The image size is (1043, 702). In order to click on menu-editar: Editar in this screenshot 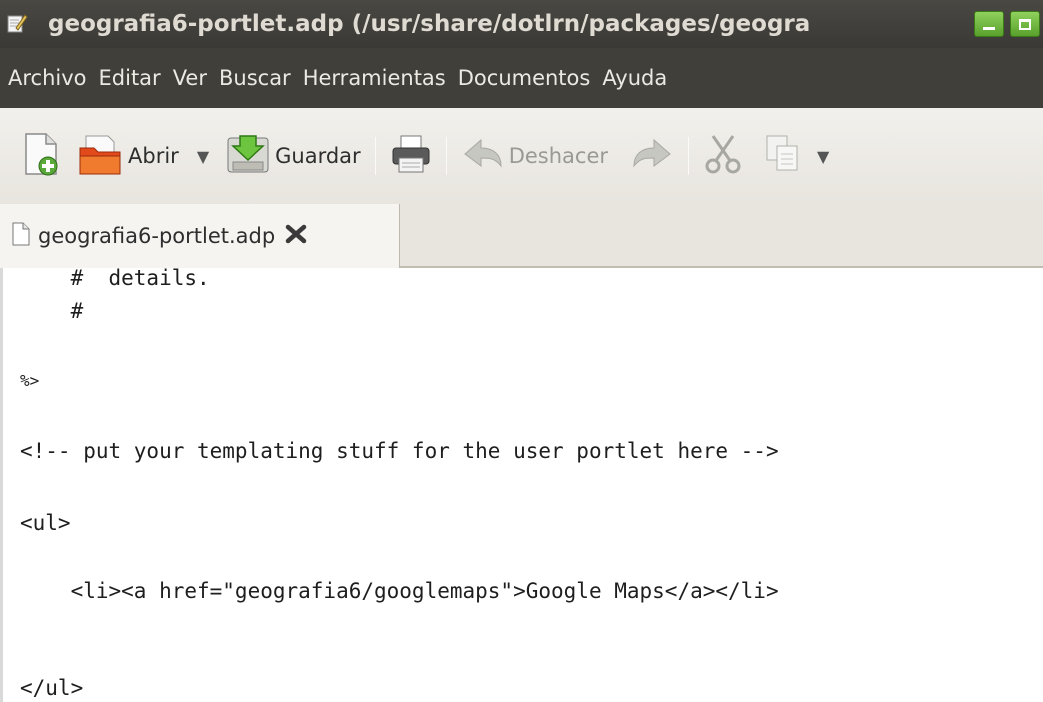, I will do `click(132, 78)`.